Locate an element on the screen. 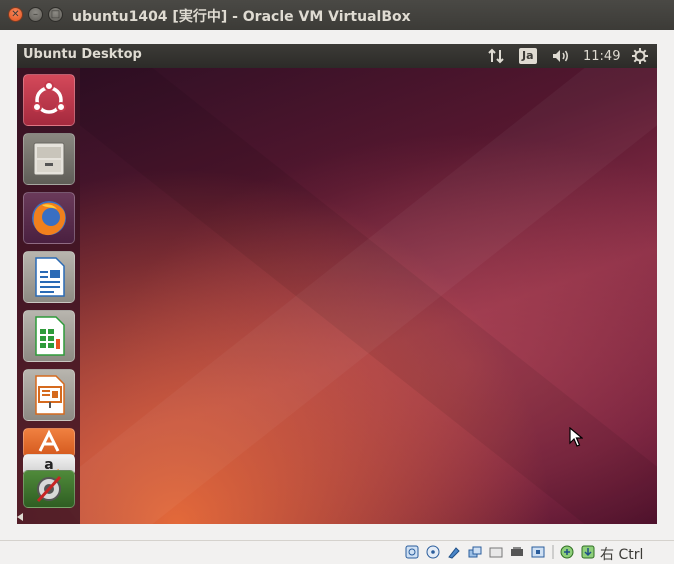 This screenshot has height=564, width=674. keyboard-capture-icon is located at coordinates (588, 552).